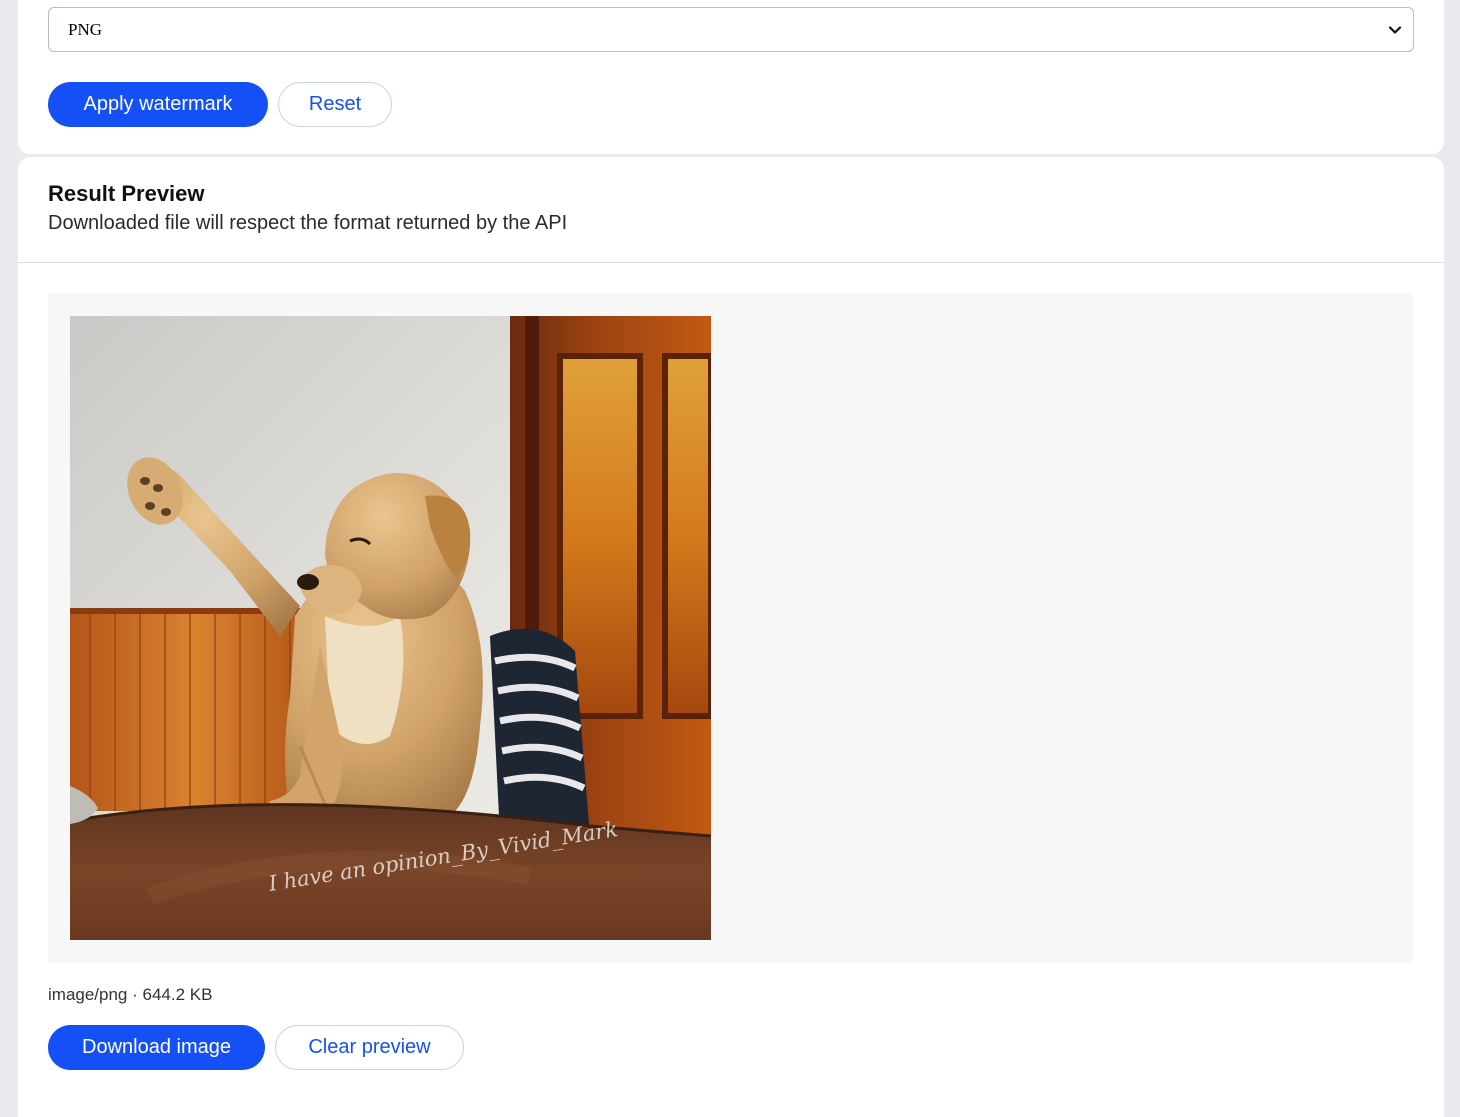  I want to click on watermark-settings-card: PNG Apply watermark Reset, so click(731, 77).